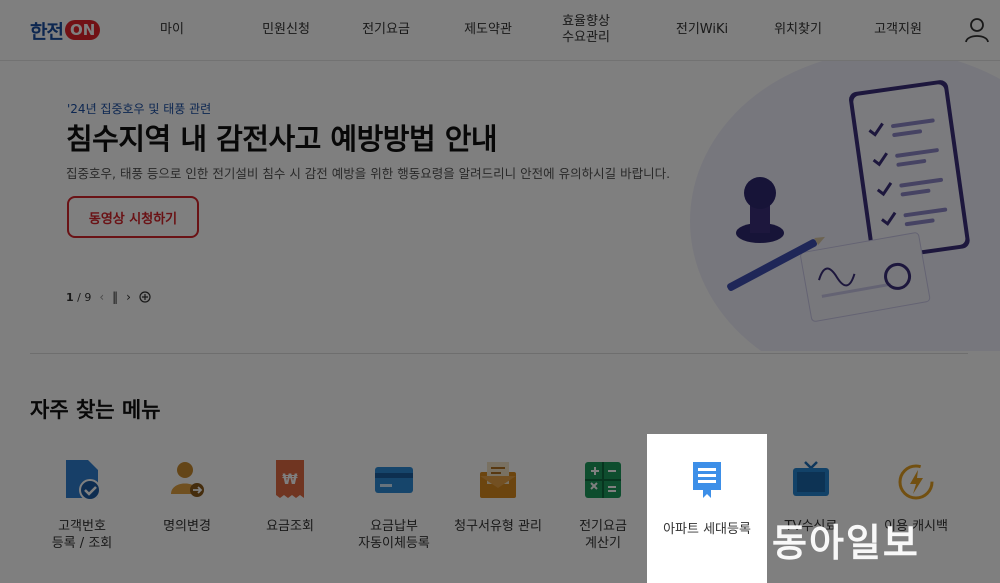 This screenshot has height=583, width=1000. Describe the element at coordinates (101, 297) in the screenshot. I see `prev-slide-icon: ‹` at that location.